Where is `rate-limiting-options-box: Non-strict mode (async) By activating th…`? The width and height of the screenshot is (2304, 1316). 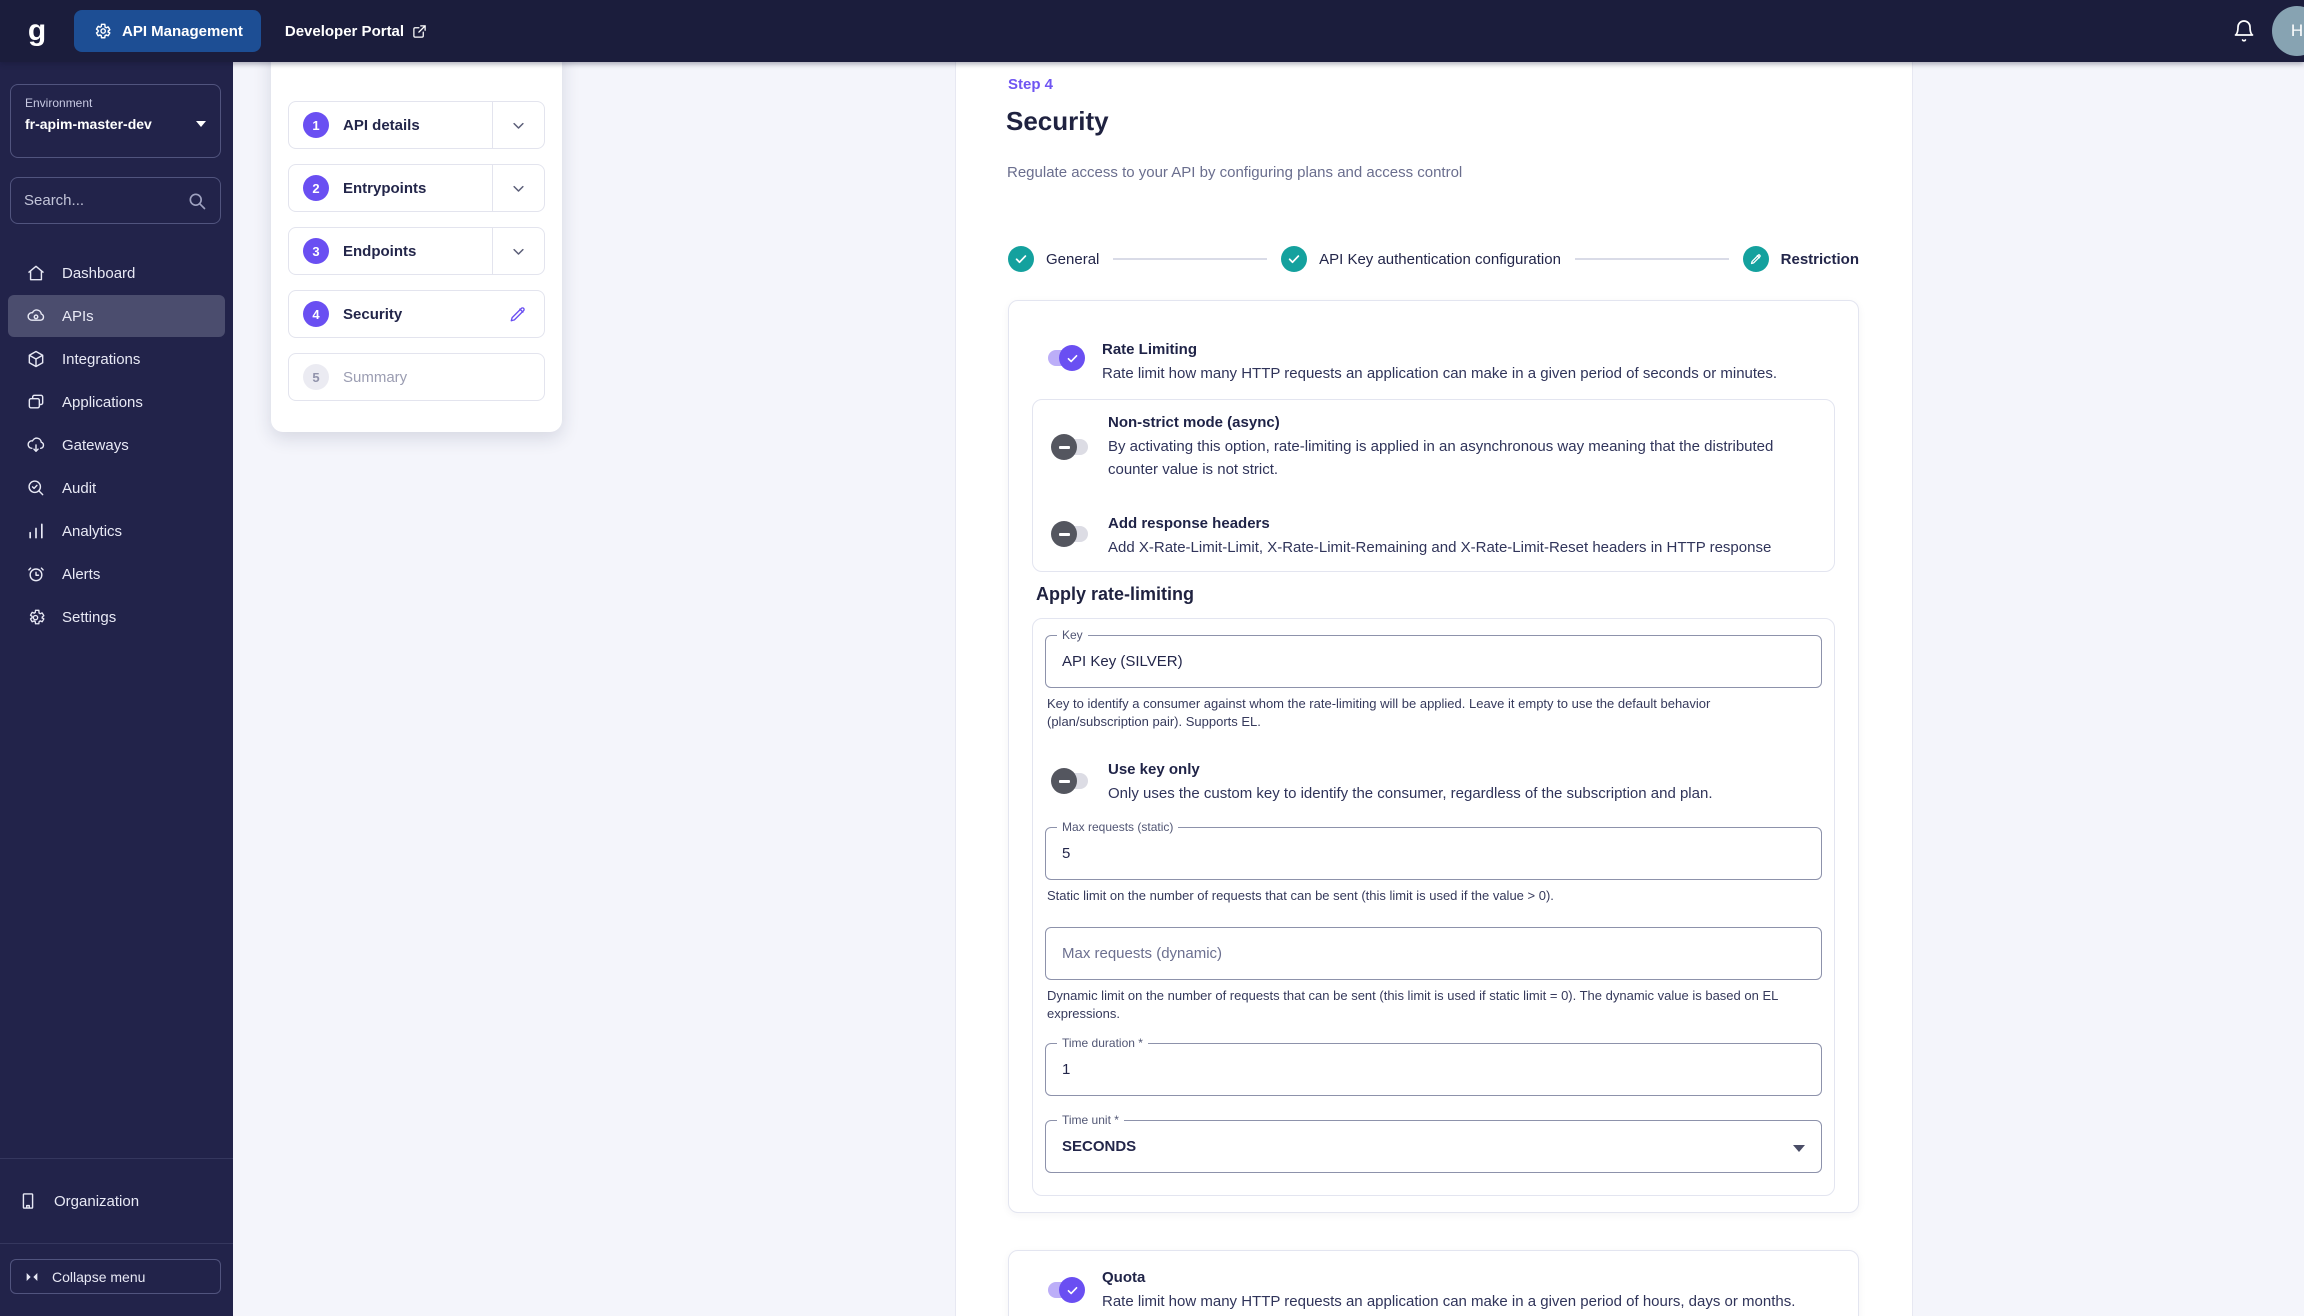
rate-limiting-options-box: Non-strict mode (async) By activating th… is located at coordinates (1433, 485).